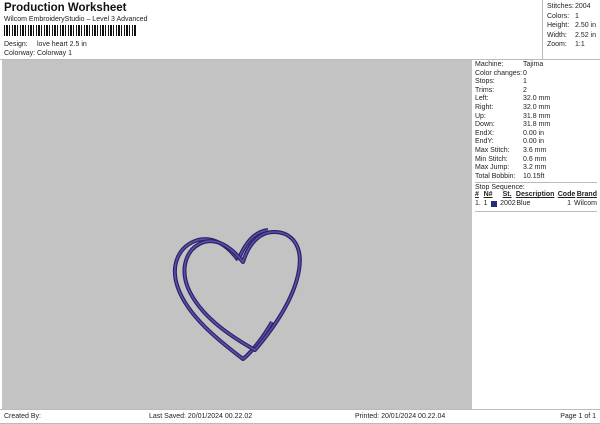 Image resolution: width=600 pixels, height=424 pixels. I want to click on stat-label: Width:, so click(557, 35).